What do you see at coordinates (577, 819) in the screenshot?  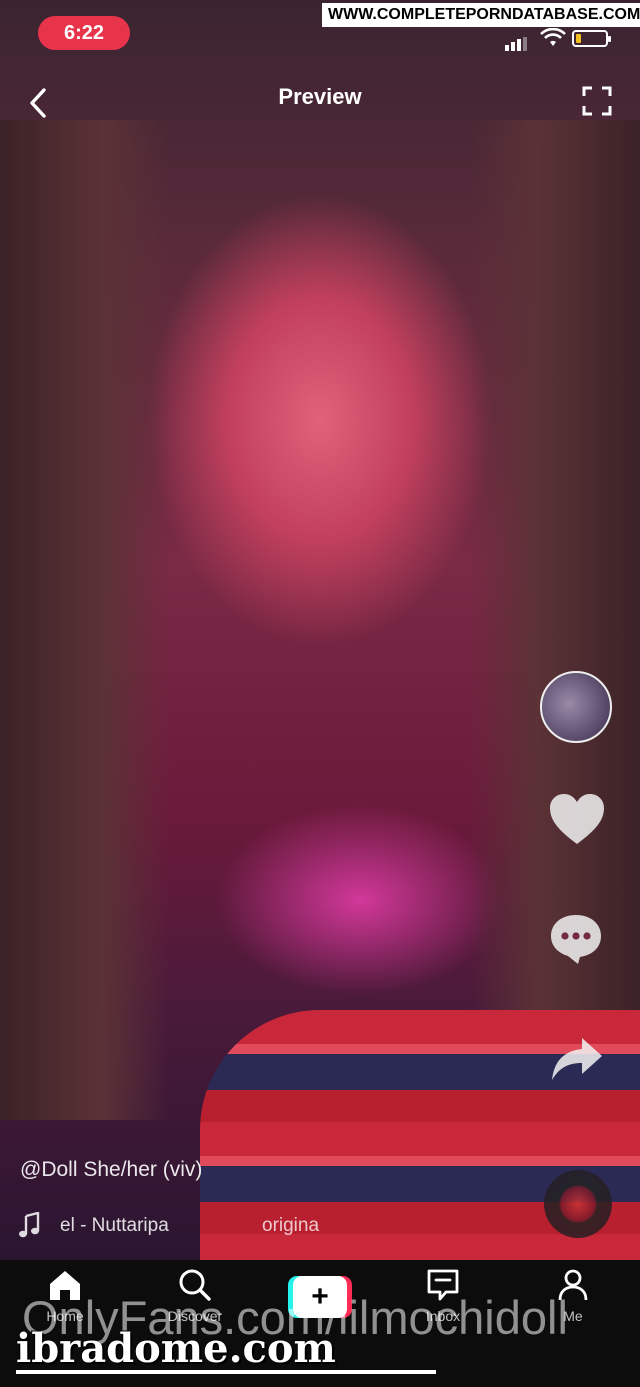 I see `heart-icon` at bounding box center [577, 819].